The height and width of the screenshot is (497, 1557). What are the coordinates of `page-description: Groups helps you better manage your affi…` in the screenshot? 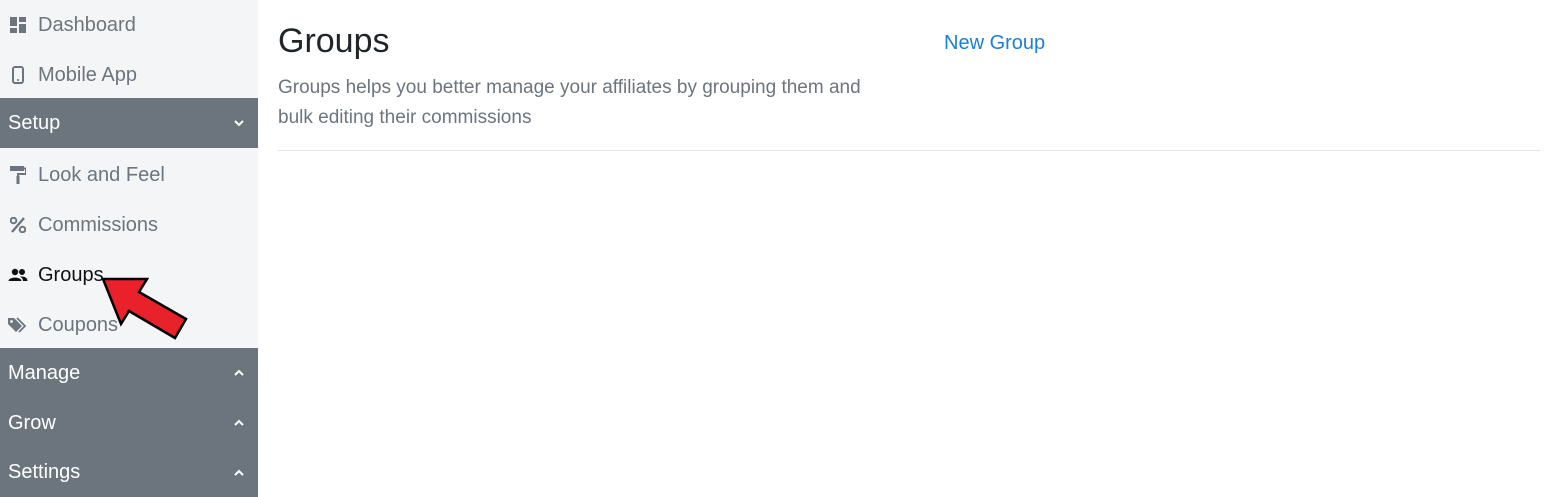 It's located at (569, 102).